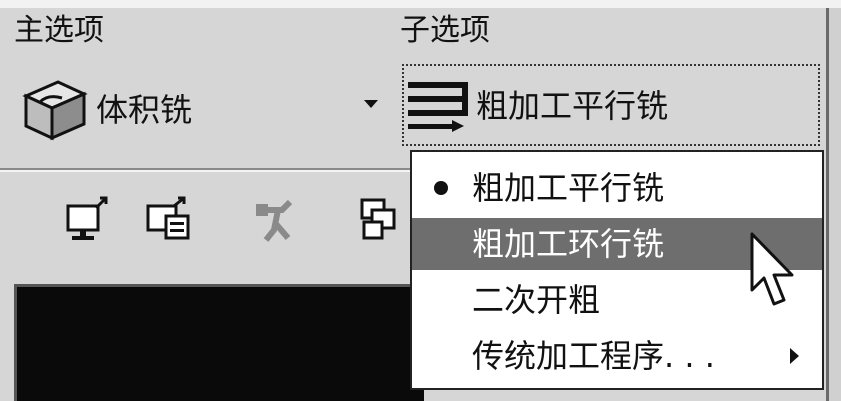 The image size is (841, 401). Describe the element at coordinates (55, 110) in the screenshot. I see `cube-icon` at that location.